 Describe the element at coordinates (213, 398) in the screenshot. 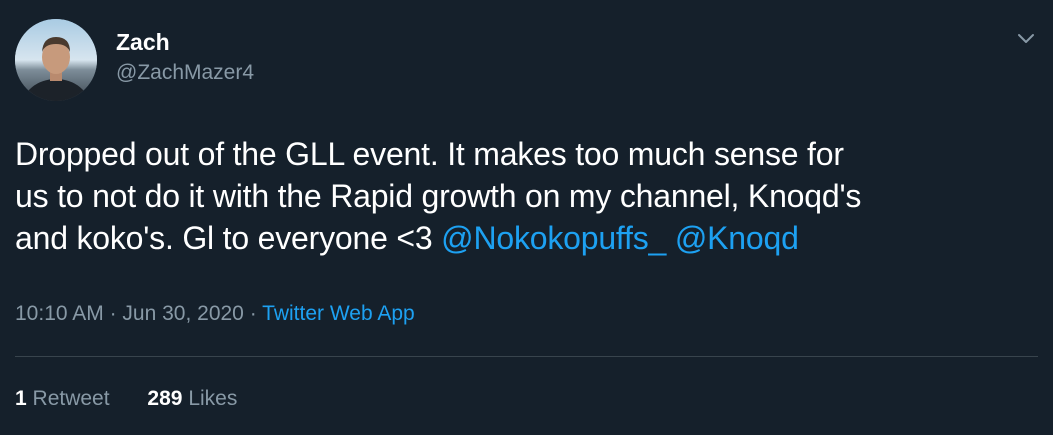

I see `likes-label: Likes` at that location.